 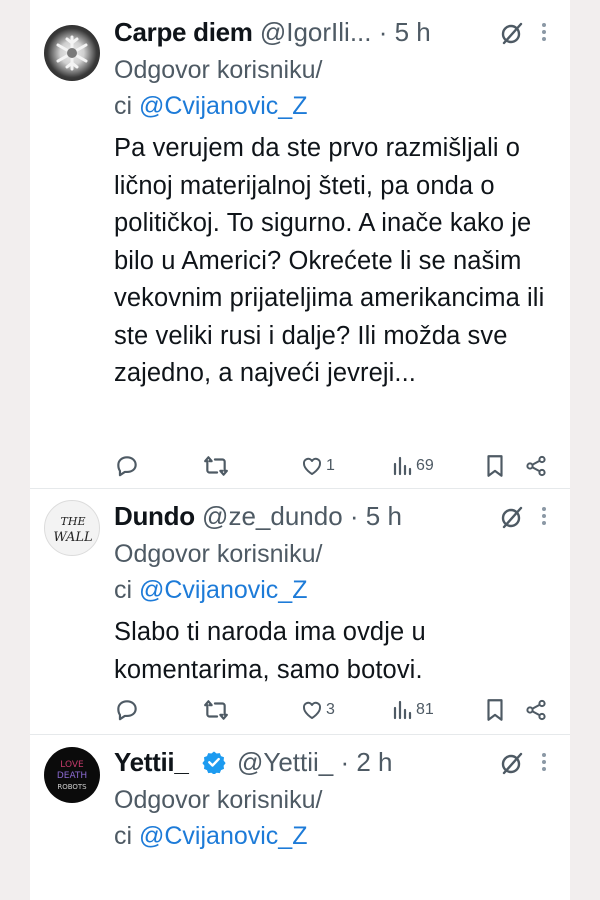 I want to click on user-handle: @Yettii_, so click(x=285, y=762).